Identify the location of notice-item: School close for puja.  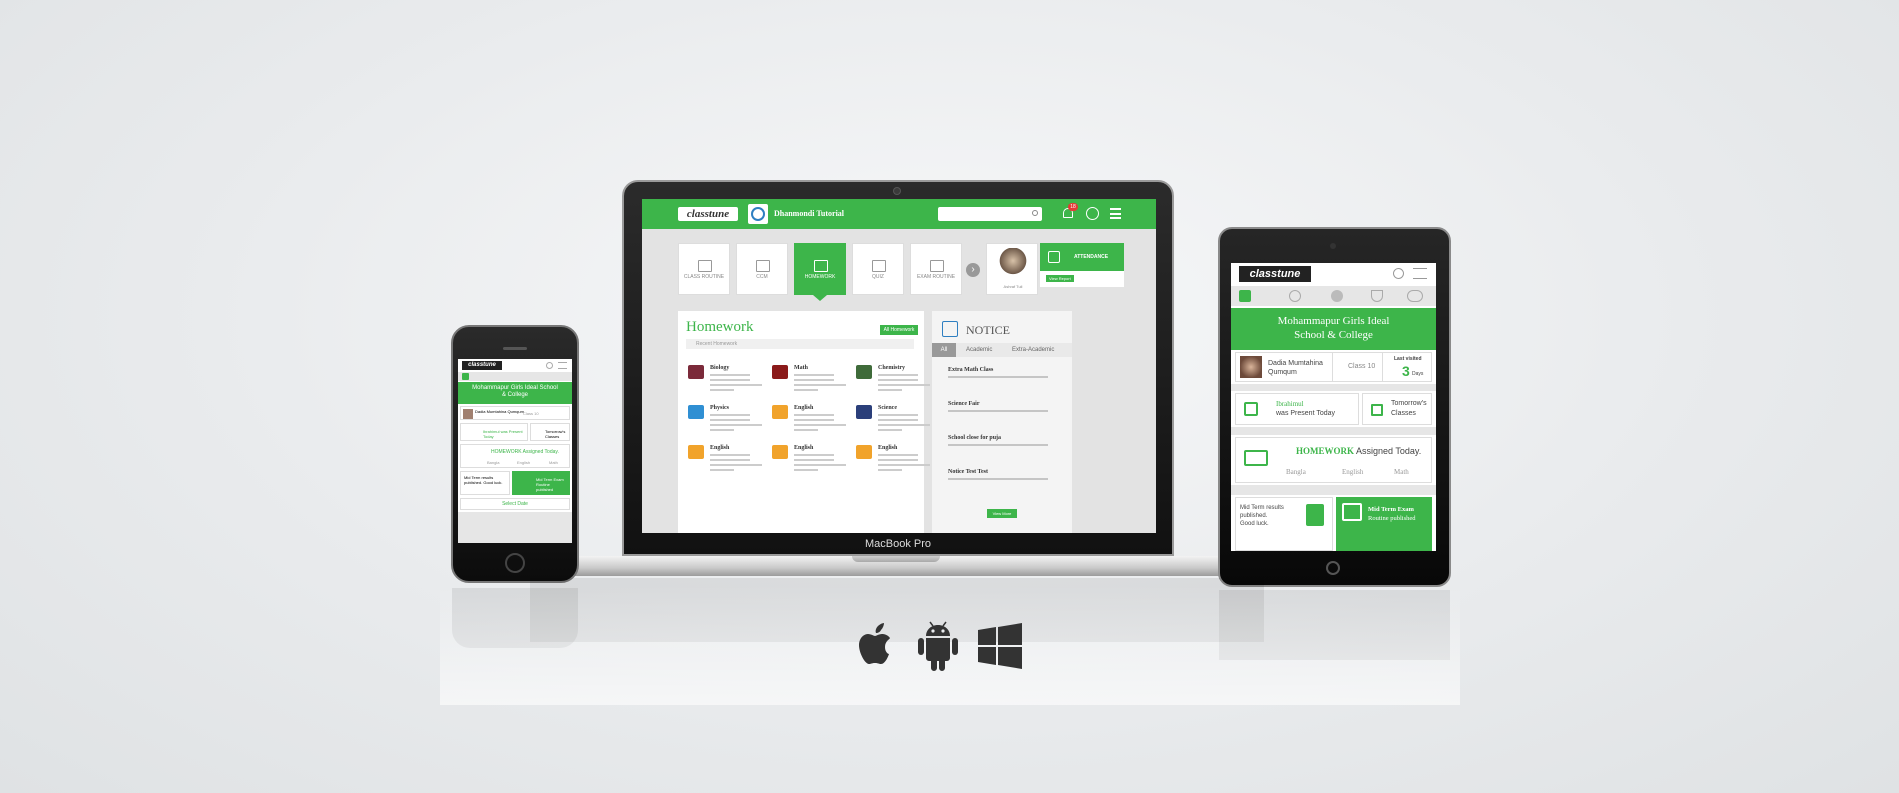
(1003, 440).